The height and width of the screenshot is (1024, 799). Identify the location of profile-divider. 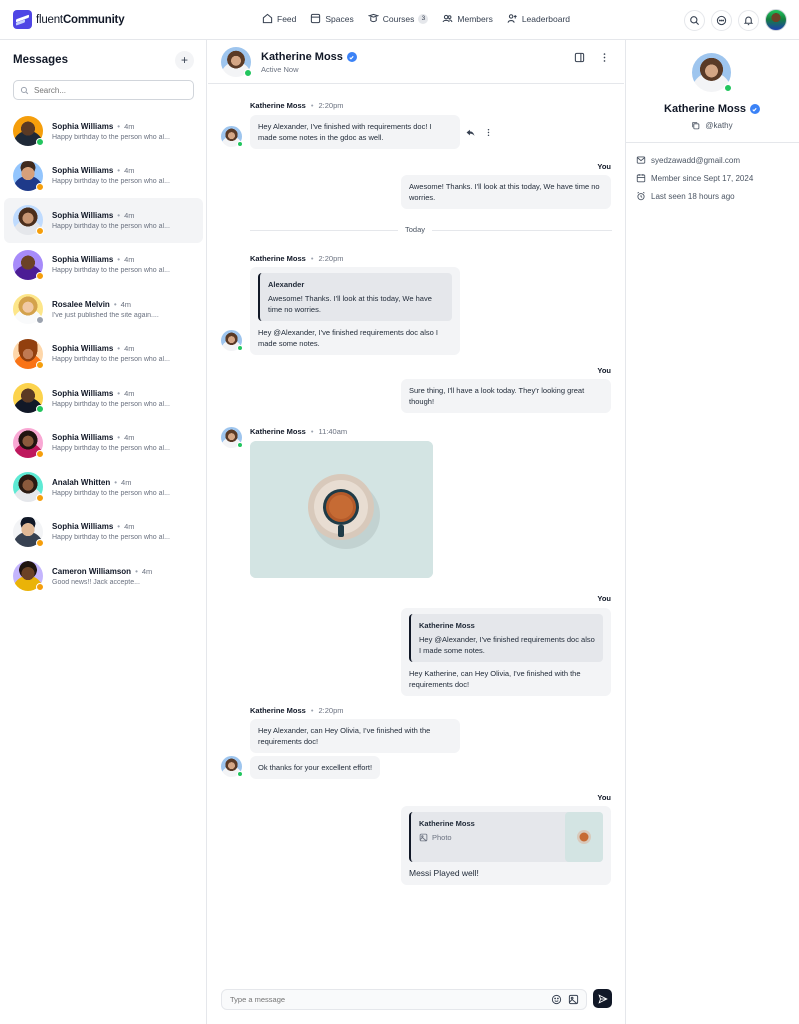
(712, 142).